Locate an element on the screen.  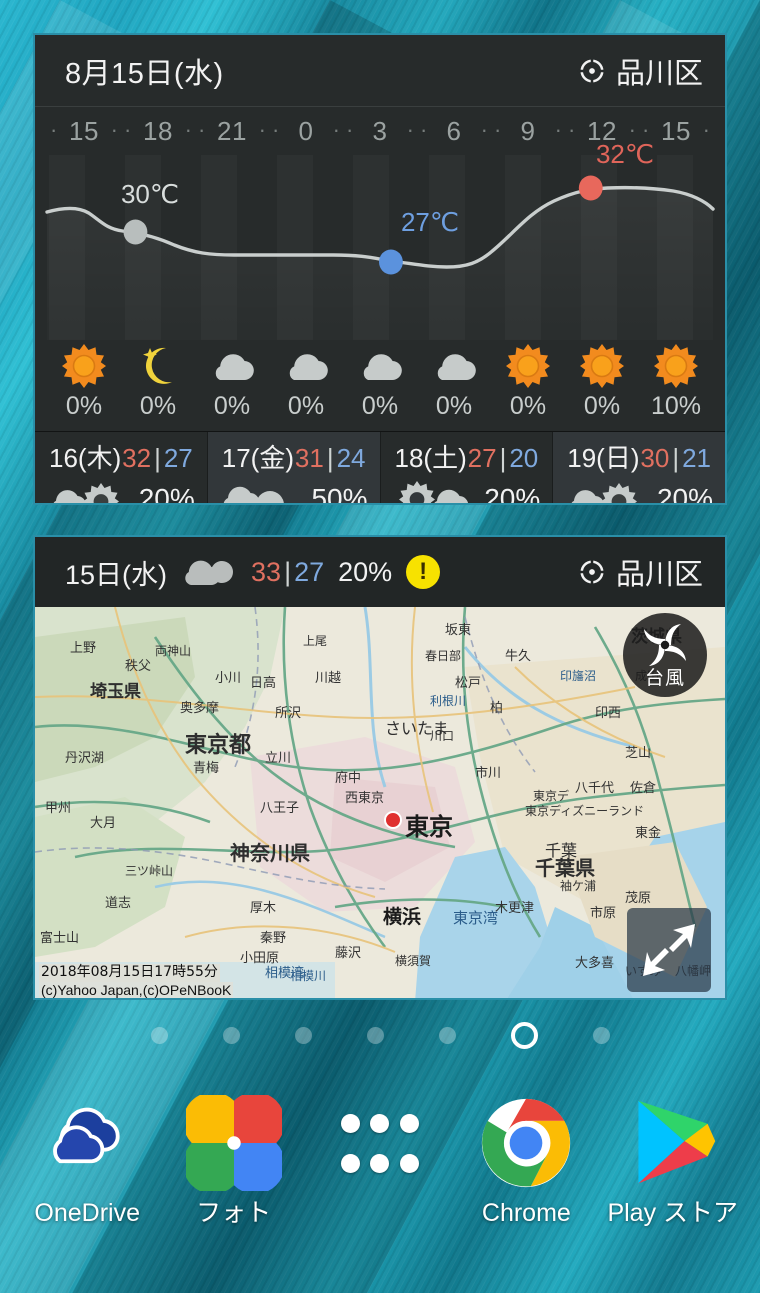
day-precip-prob: 50% is located at coordinates (339, 494).